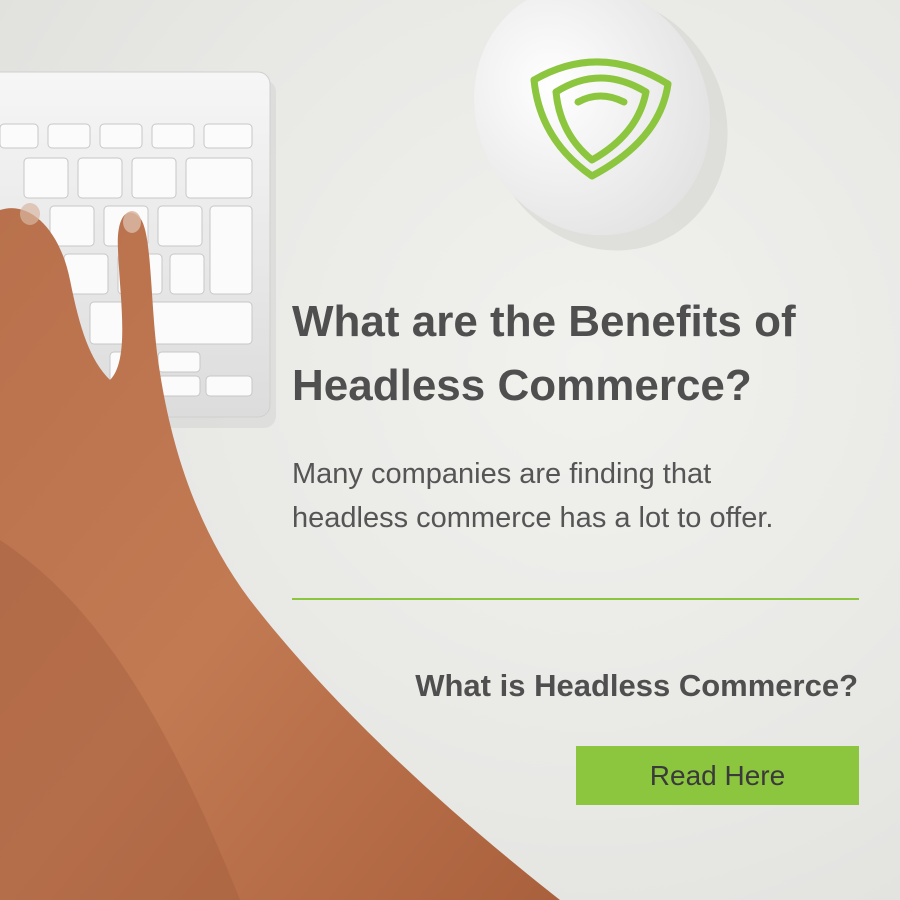 The width and height of the screenshot is (900, 900). Describe the element at coordinates (636, 685) in the screenshot. I see `section-heading: What is Headless Commerce?` at that location.